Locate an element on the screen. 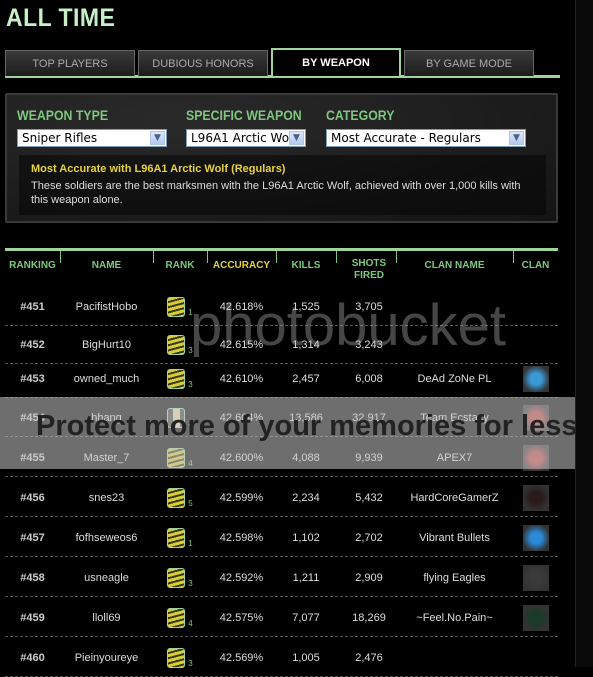 The image size is (593, 677). shots-cell: 2,909 is located at coordinates (369, 577).